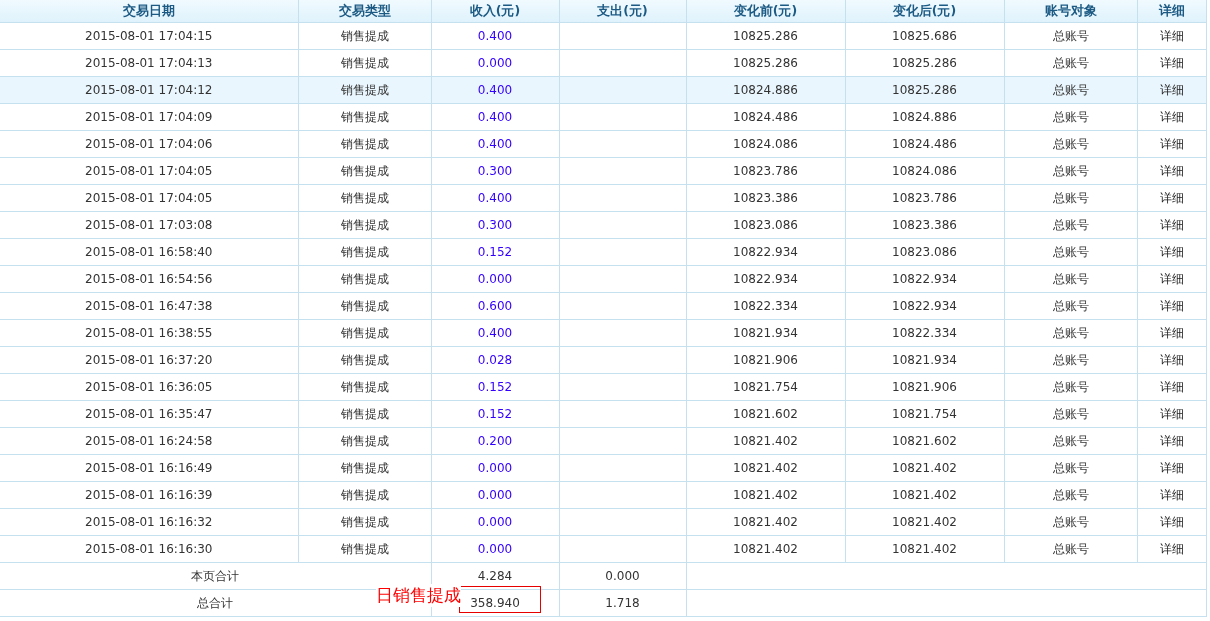 The height and width of the screenshot is (621, 1210). Describe the element at coordinates (149, 11) in the screenshot. I see `column-header: 交易日期` at that location.